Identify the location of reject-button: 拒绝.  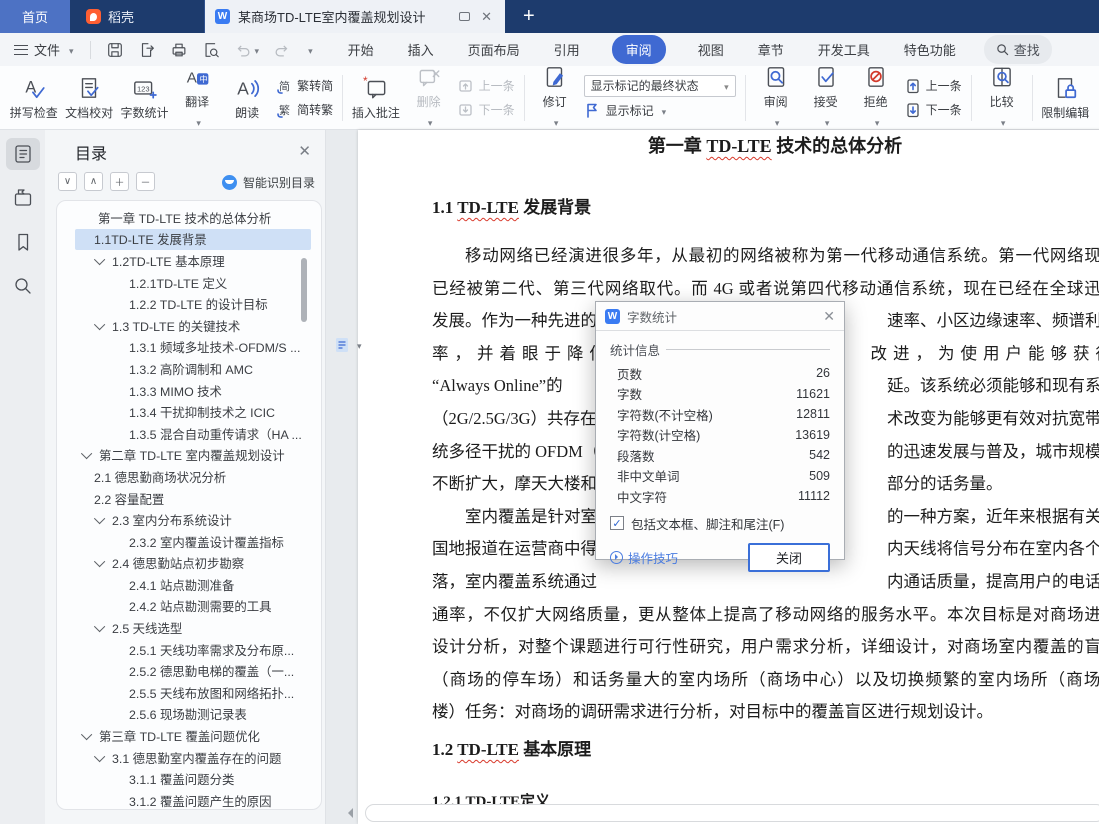
(876, 97).